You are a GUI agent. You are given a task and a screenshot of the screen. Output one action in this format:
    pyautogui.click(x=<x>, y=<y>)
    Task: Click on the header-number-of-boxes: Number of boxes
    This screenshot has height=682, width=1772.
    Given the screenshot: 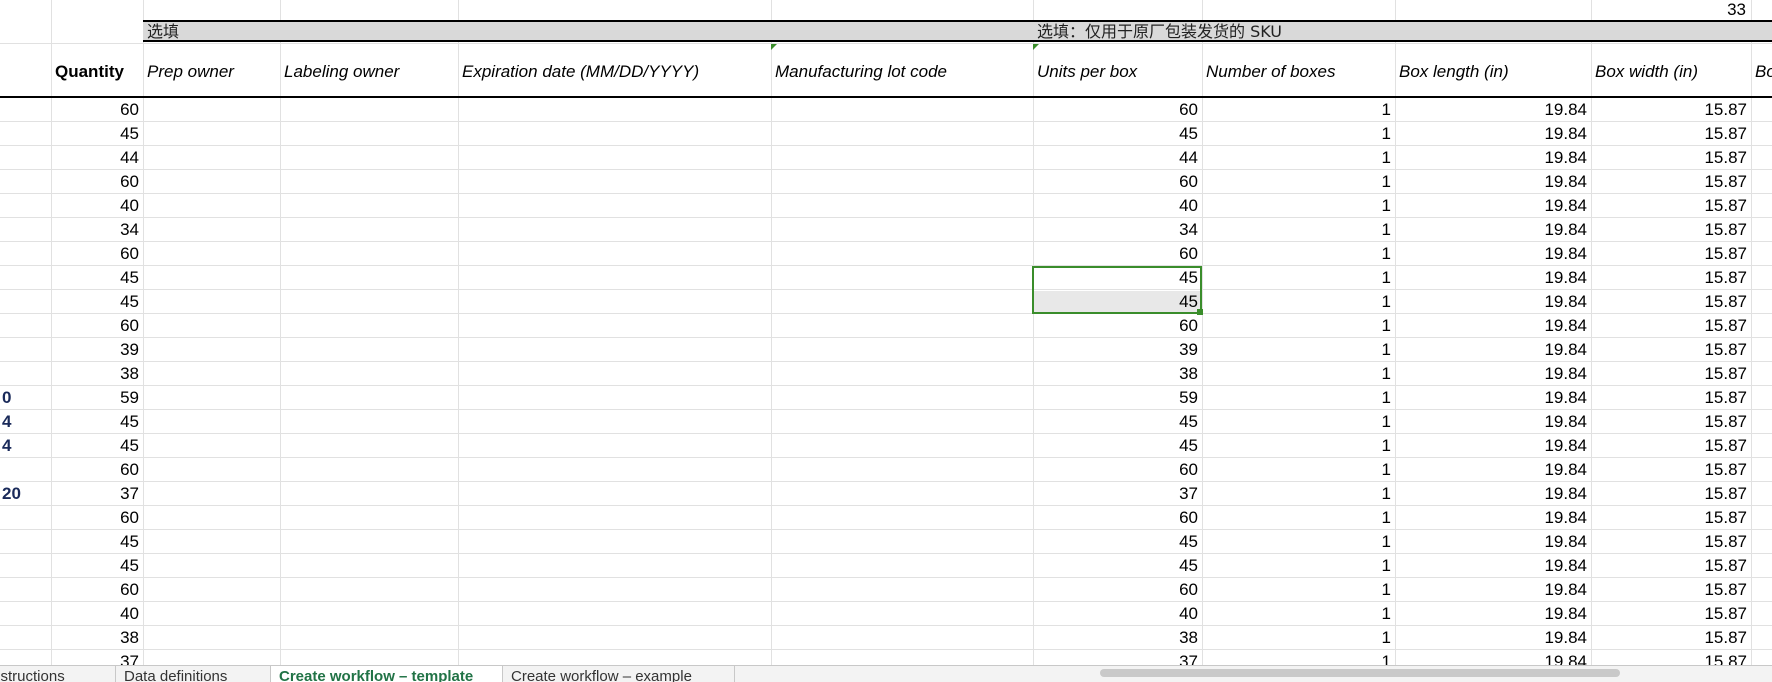 What is the action you would take?
    pyautogui.click(x=1298, y=72)
    